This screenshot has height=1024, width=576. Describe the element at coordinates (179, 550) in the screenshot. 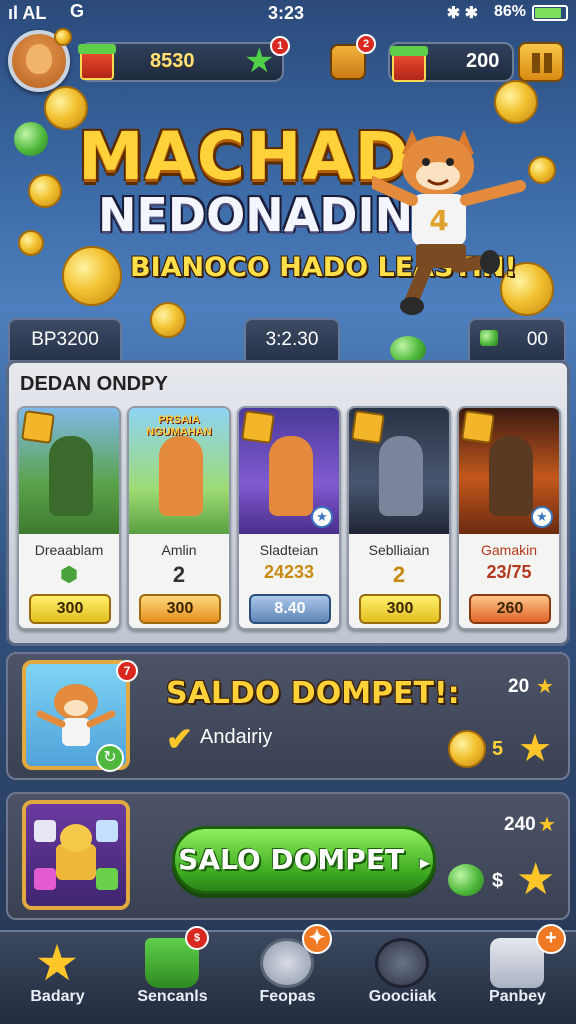

I see `card-name: Amlin` at that location.